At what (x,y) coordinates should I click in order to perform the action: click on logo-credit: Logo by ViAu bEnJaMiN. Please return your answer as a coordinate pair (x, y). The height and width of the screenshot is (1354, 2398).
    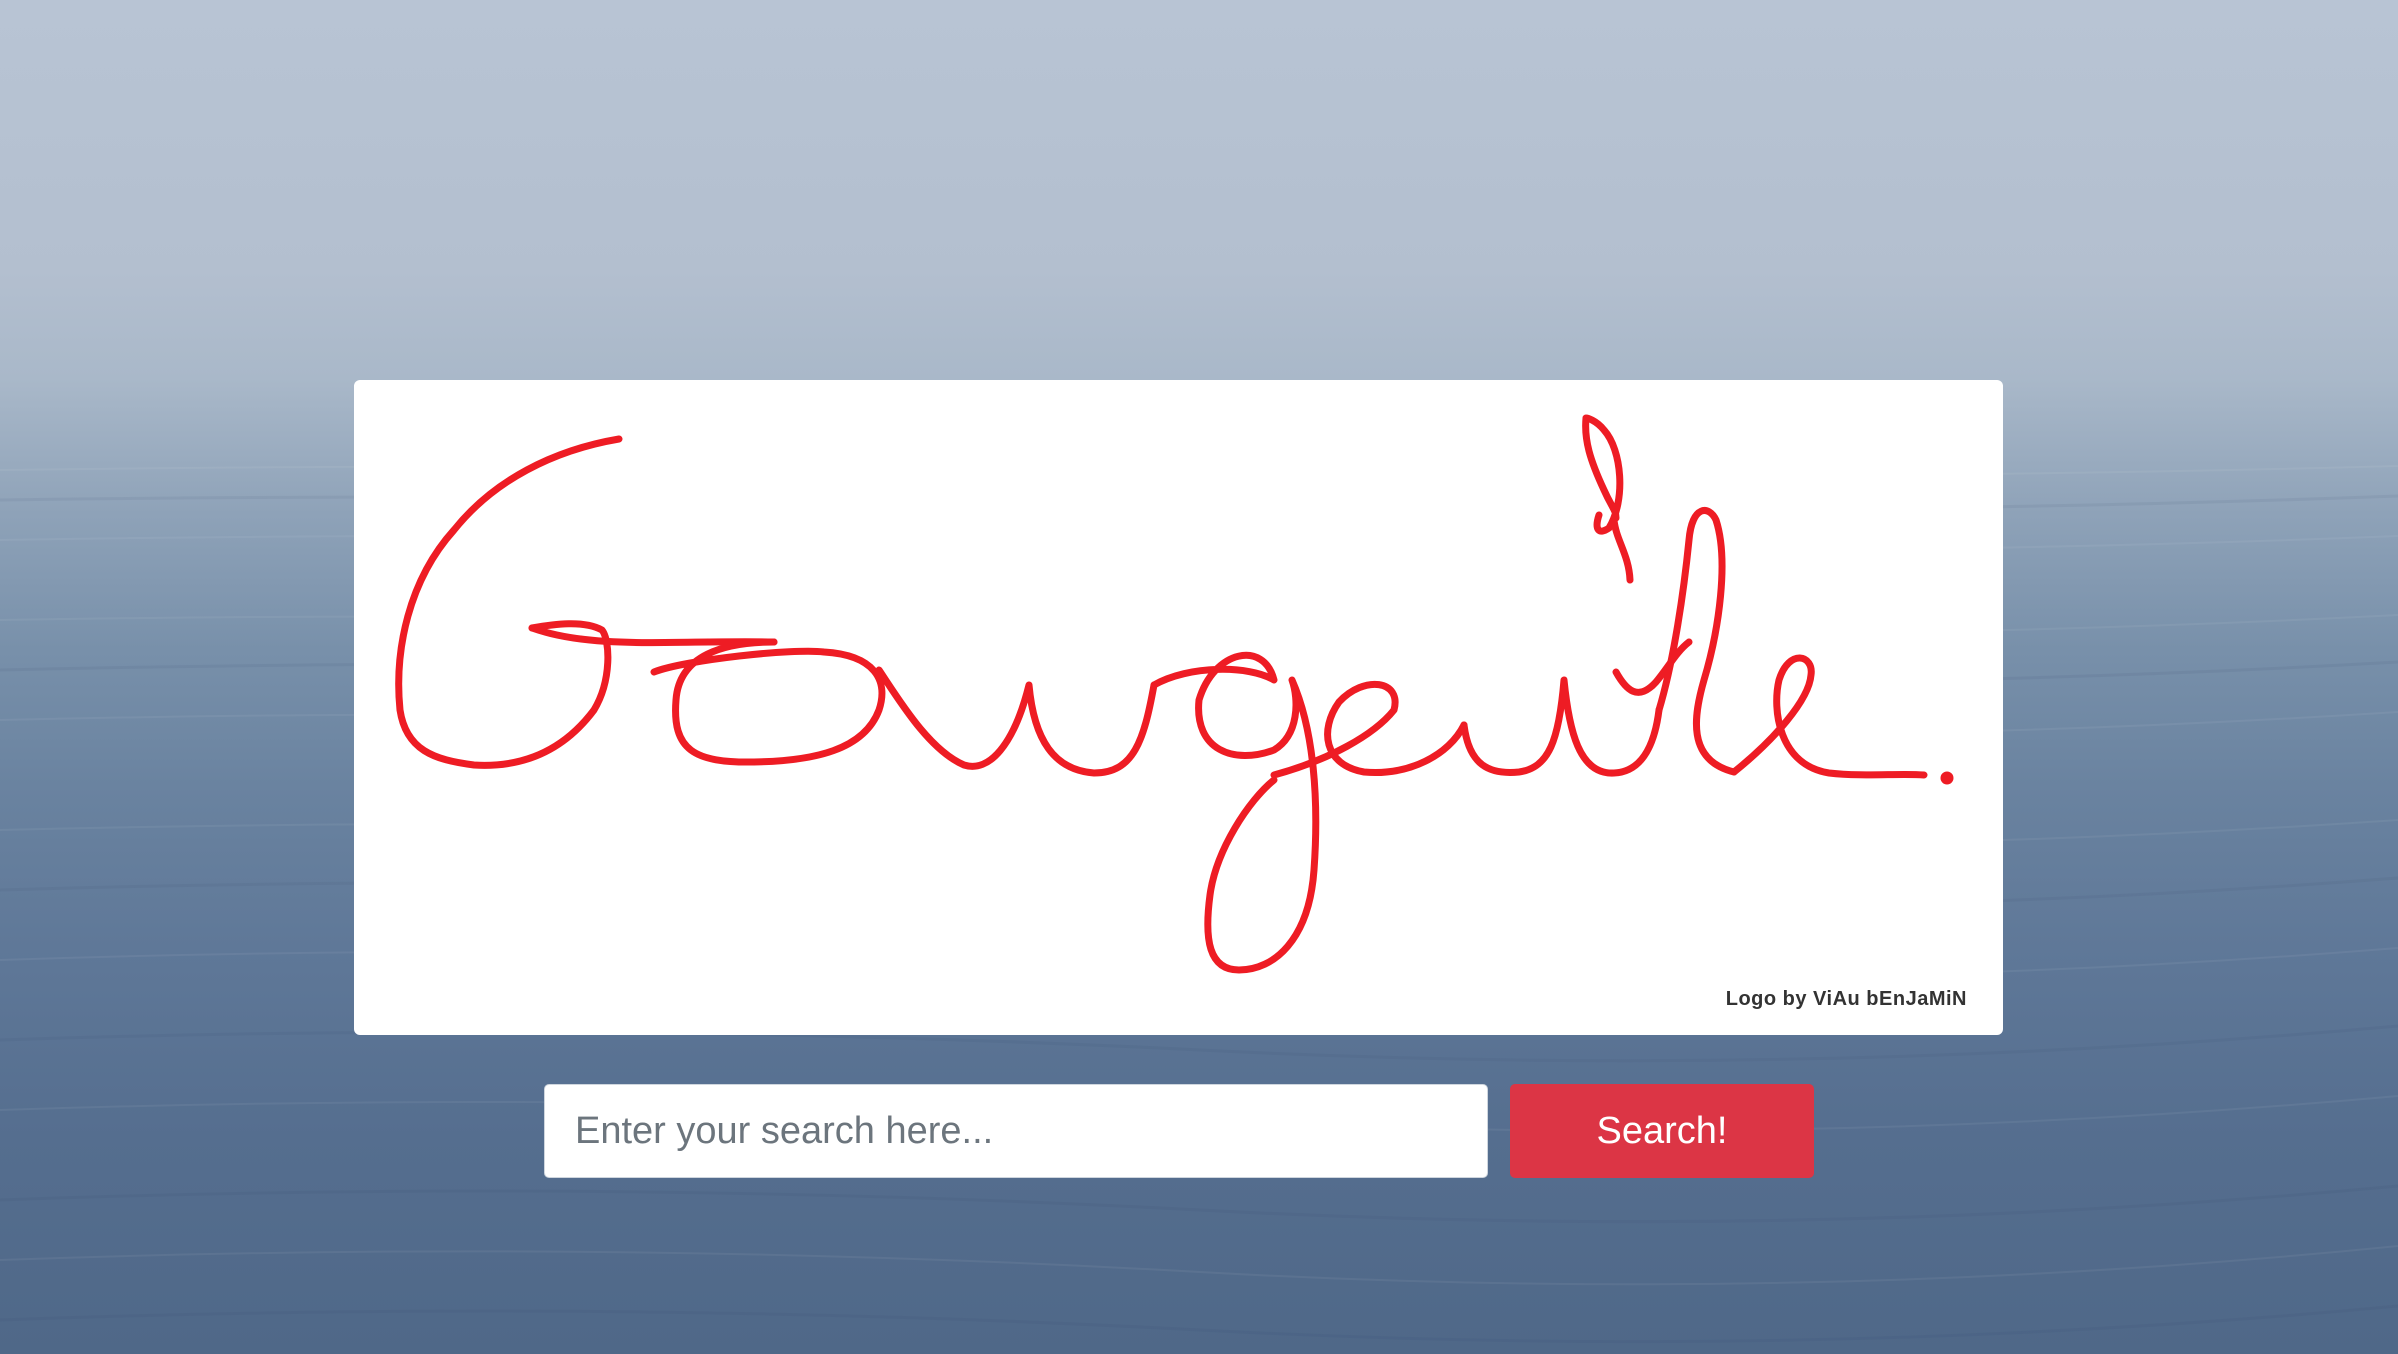
    Looking at the image, I should click on (1846, 999).